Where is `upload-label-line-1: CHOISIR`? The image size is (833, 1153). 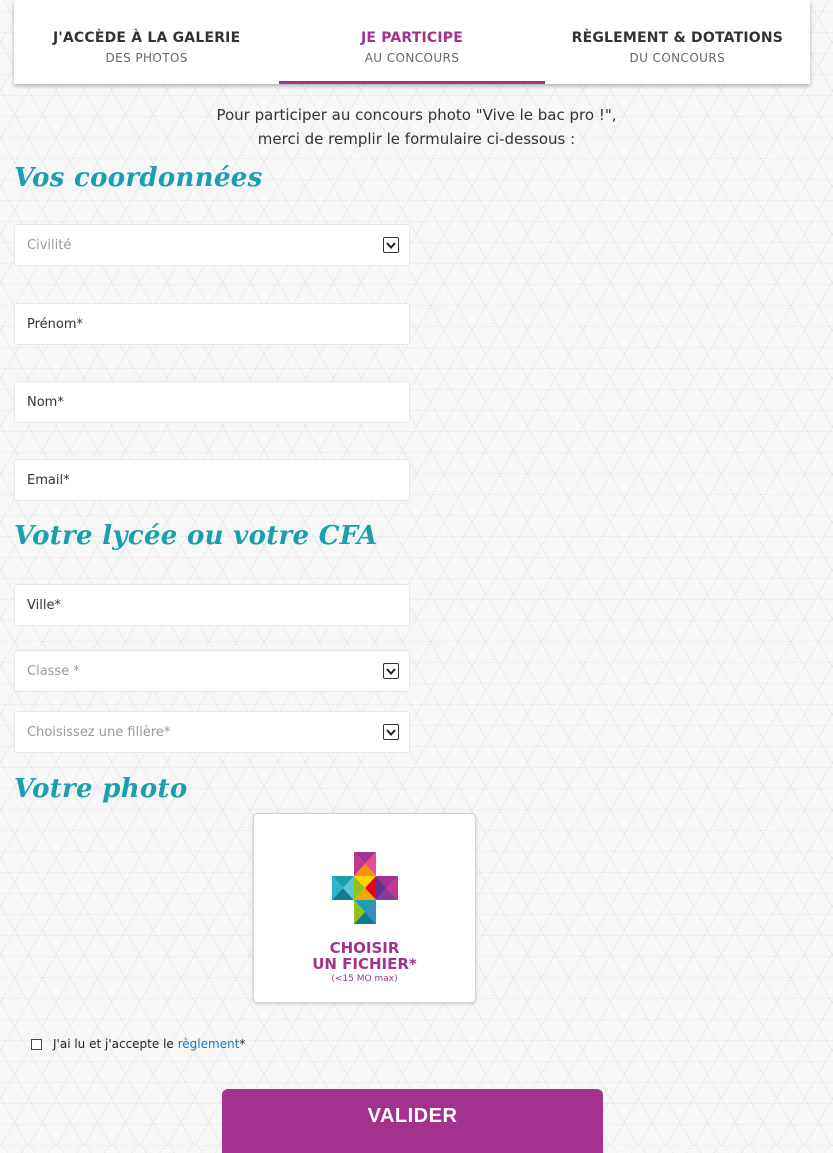 upload-label-line-1: CHOISIR is located at coordinates (364, 948).